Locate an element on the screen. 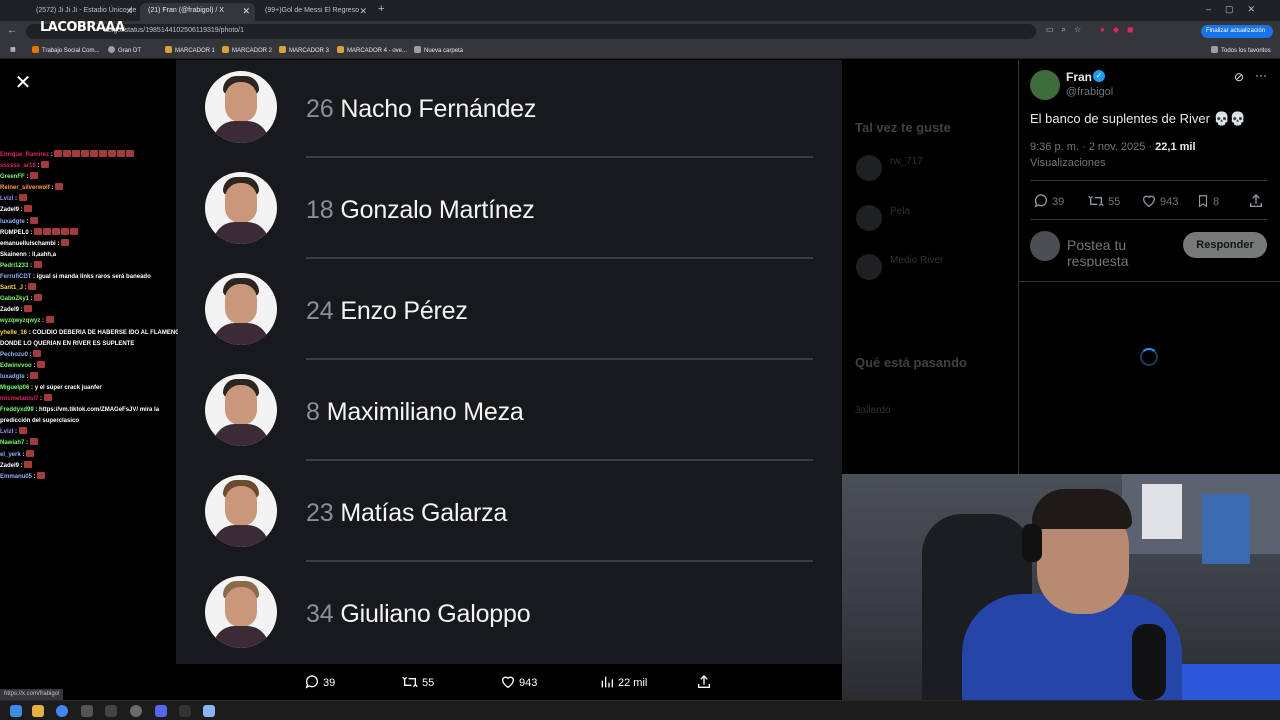 Image resolution: width=1280 pixels, height=720 pixels. extension-icons: ●◆◼ is located at coordinates (1121, 29).